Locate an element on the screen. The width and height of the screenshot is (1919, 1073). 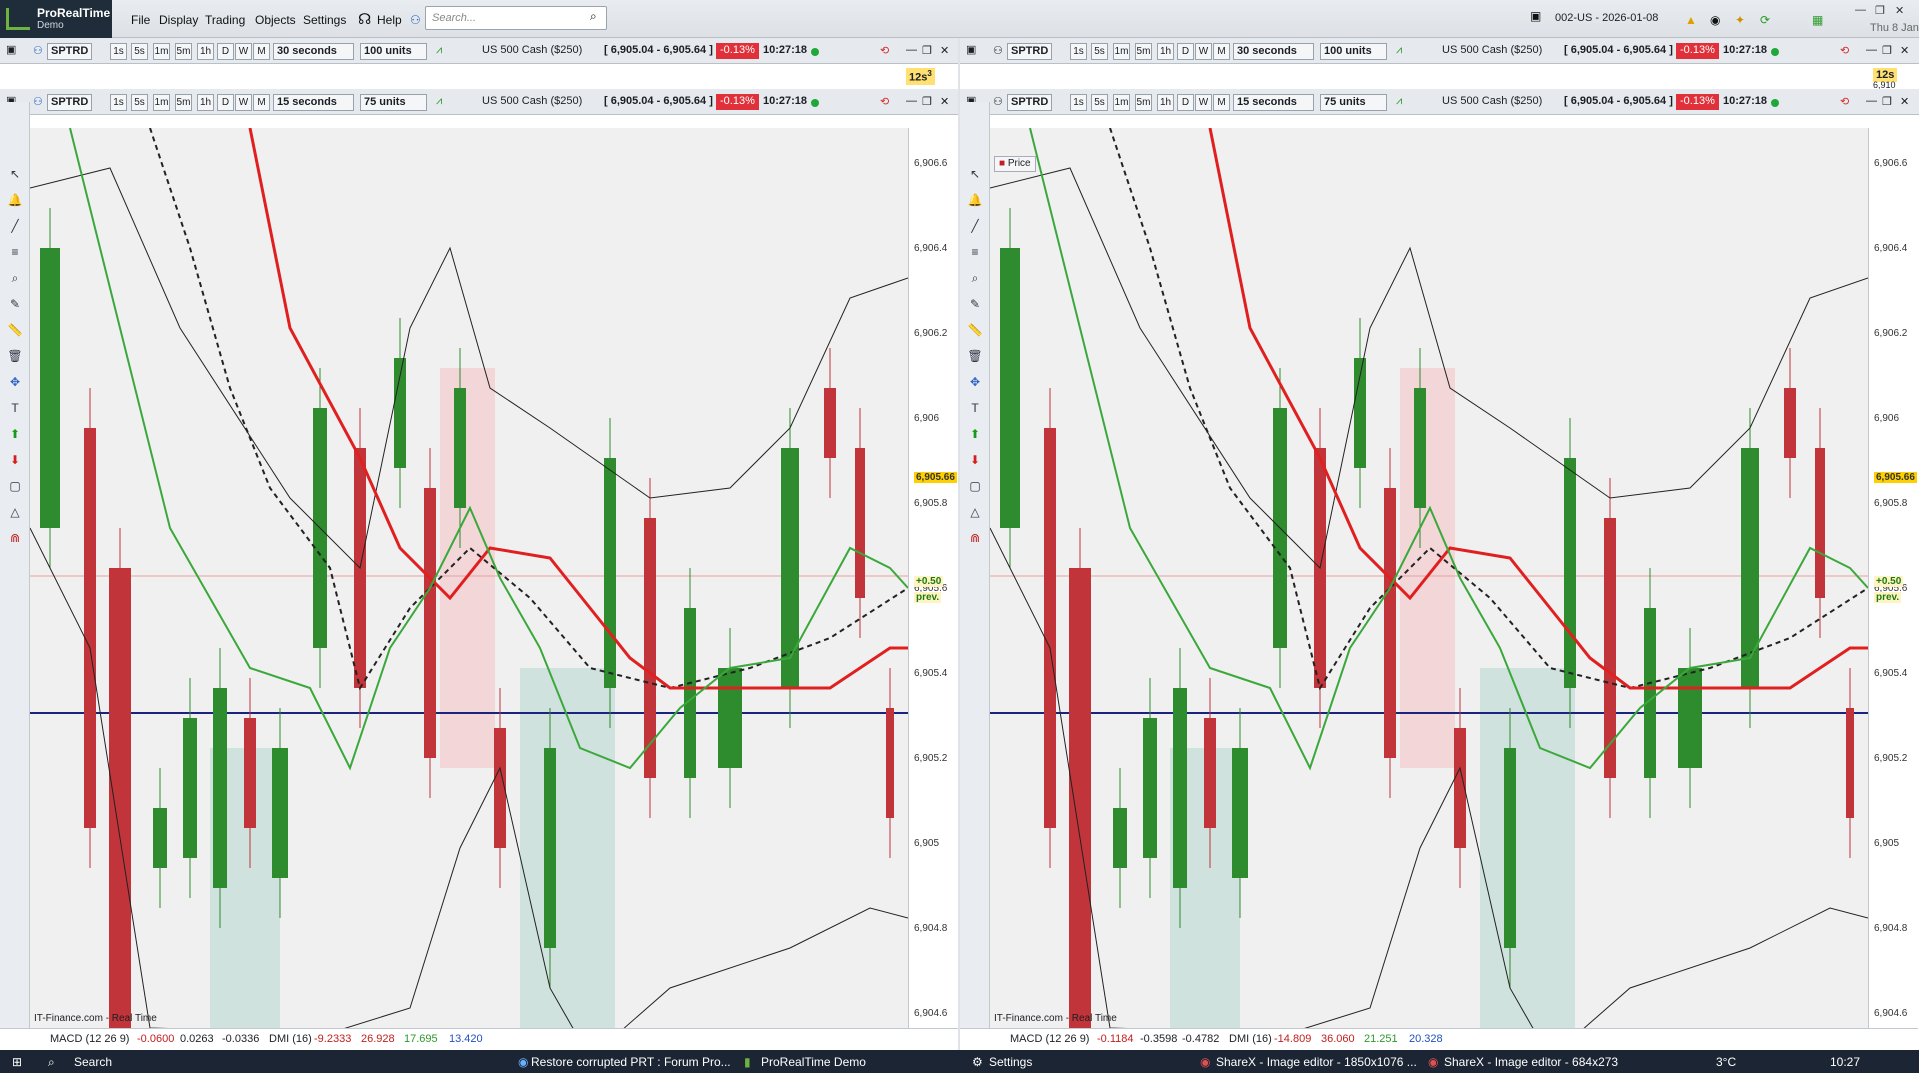
grid-icon: ▦ is located at coordinates (1817, 20).